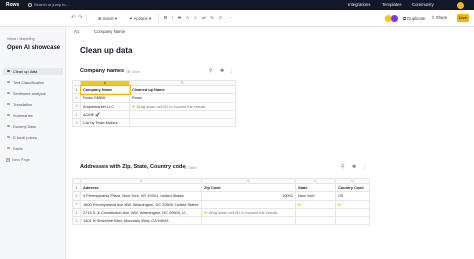  I want to click on share-button: ⇪ Share, so click(439, 18).